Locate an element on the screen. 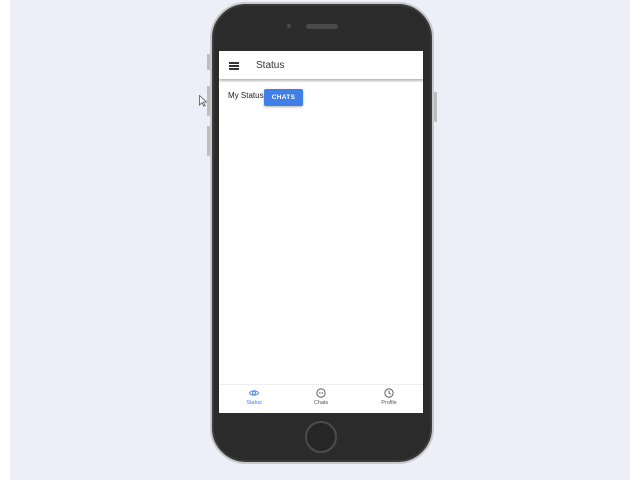 The width and height of the screenshot is (640, 480). app-bar: Status is located at coordinates (321, 65).